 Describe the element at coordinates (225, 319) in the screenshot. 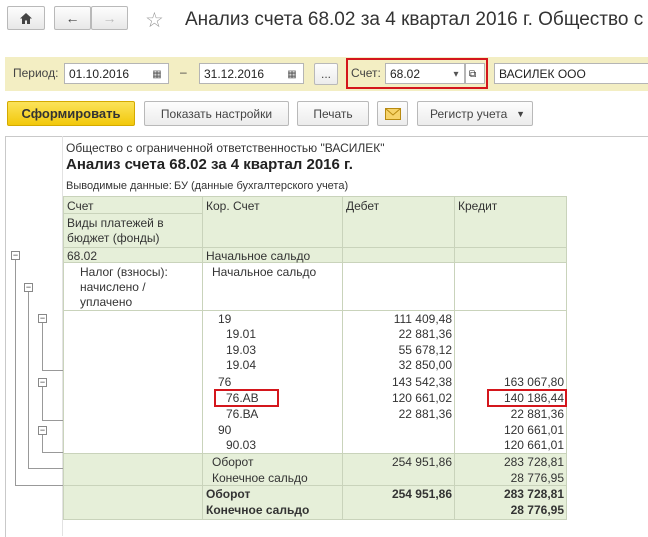

I see `corr-account: 19` at that location.